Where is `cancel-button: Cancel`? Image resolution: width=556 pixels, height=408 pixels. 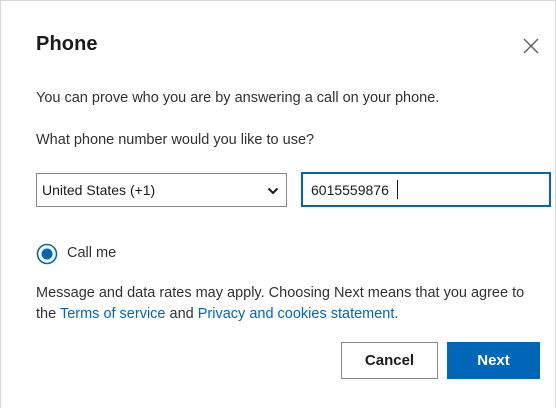
cancel-button: Cancel is located at coordinates (389, 360).